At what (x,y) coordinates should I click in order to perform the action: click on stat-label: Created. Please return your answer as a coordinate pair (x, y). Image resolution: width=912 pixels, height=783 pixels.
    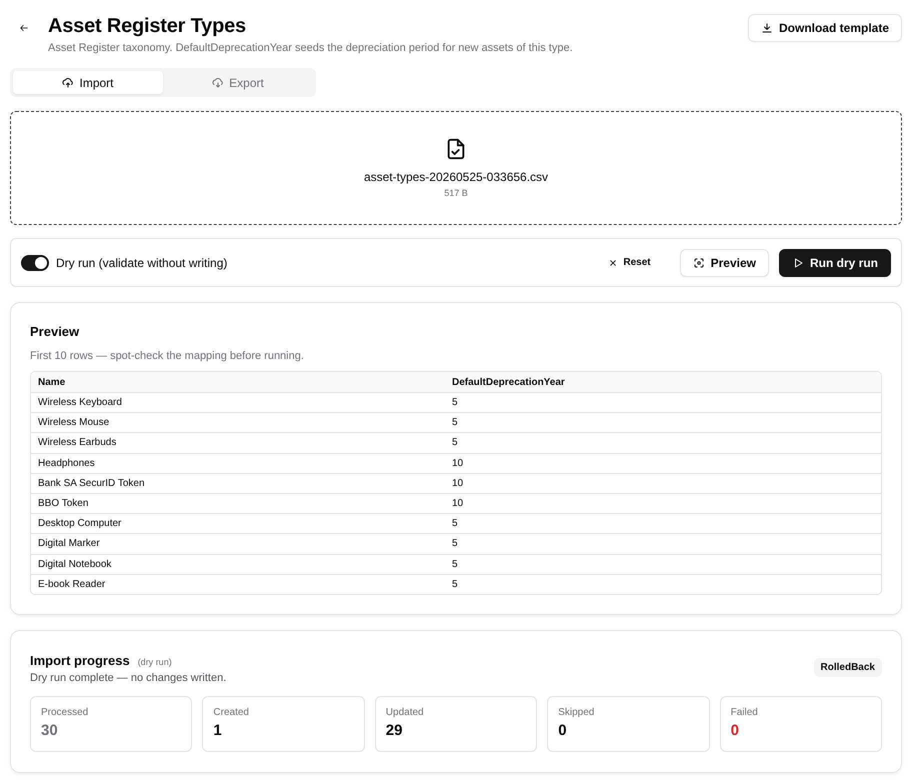
    Looking at the image, I should click on (231, 712).